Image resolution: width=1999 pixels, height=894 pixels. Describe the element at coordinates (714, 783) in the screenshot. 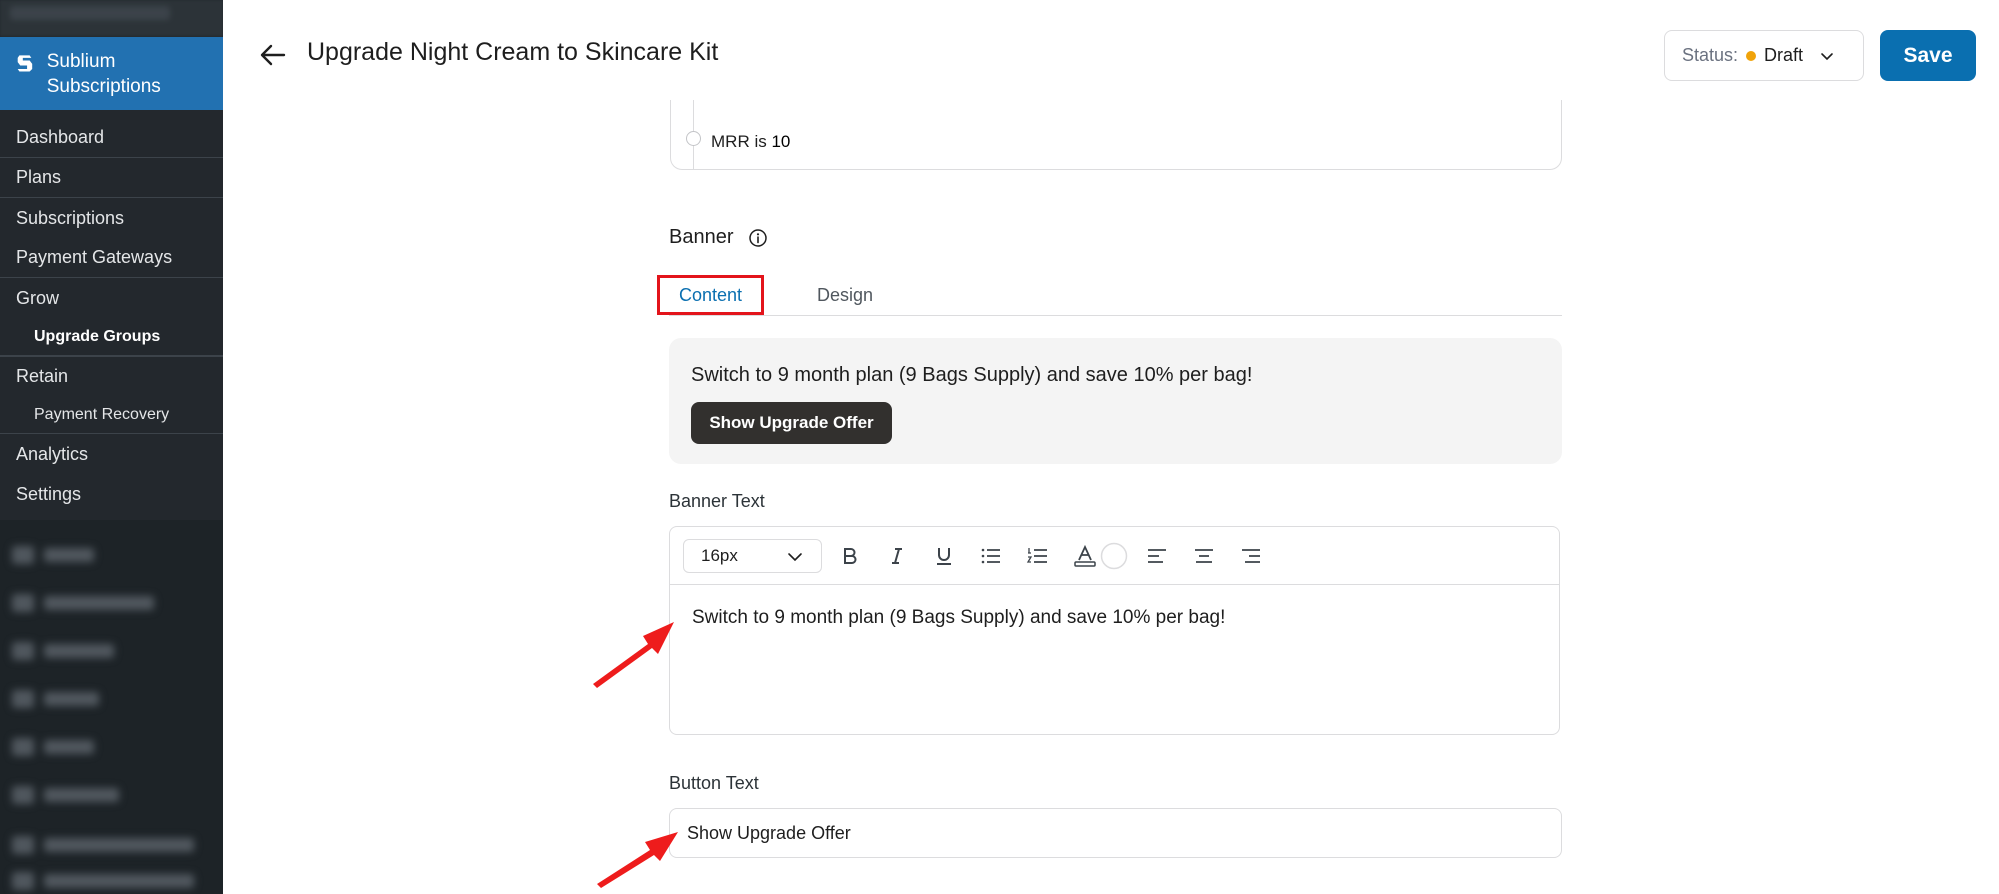

I see `button-text-label: Button Text` at that location.